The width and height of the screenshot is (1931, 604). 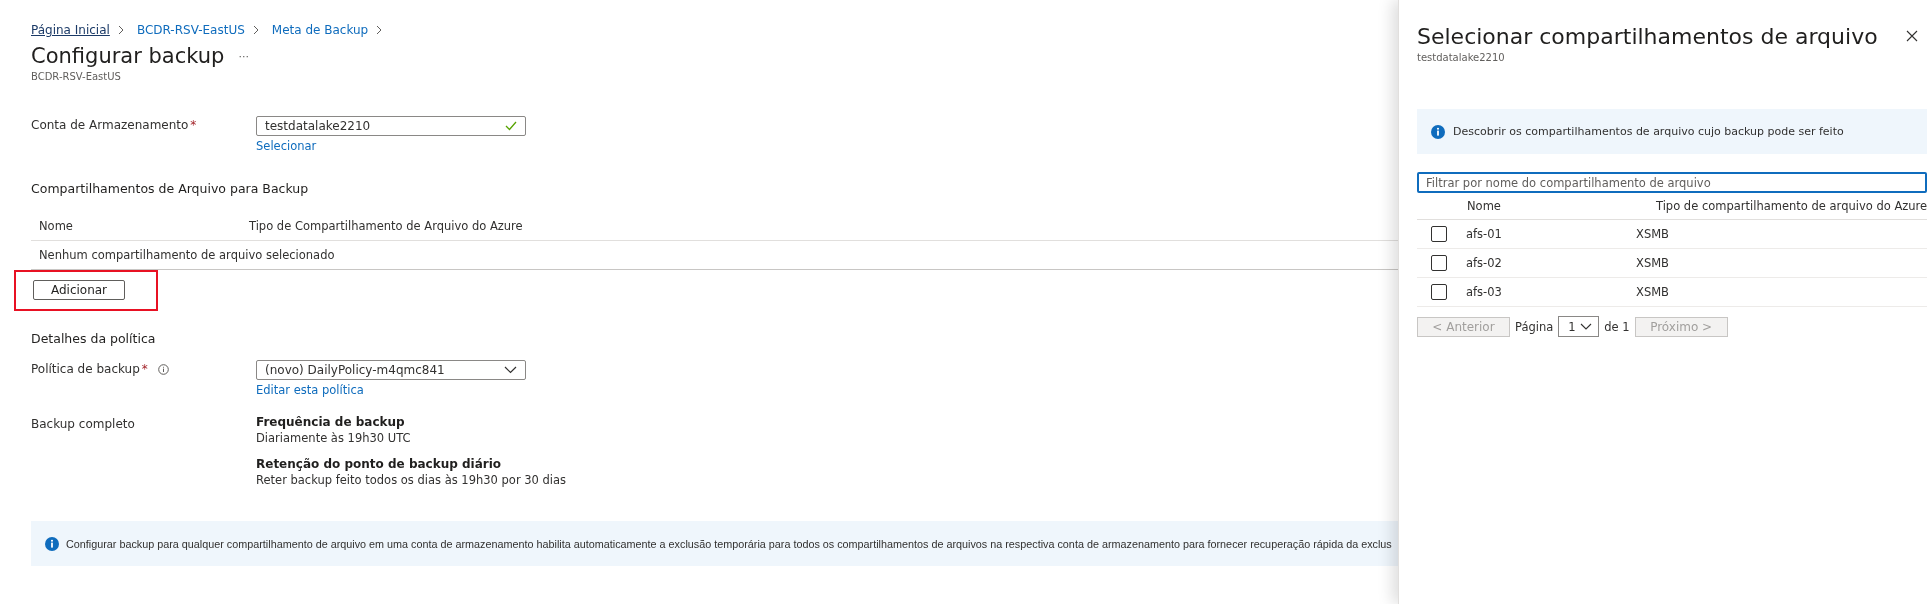 What do you see at coordinates (70, 30) in the screenshot?
I see `breadcrumb-link: Página Inicial` at bounding box center [70, 30].